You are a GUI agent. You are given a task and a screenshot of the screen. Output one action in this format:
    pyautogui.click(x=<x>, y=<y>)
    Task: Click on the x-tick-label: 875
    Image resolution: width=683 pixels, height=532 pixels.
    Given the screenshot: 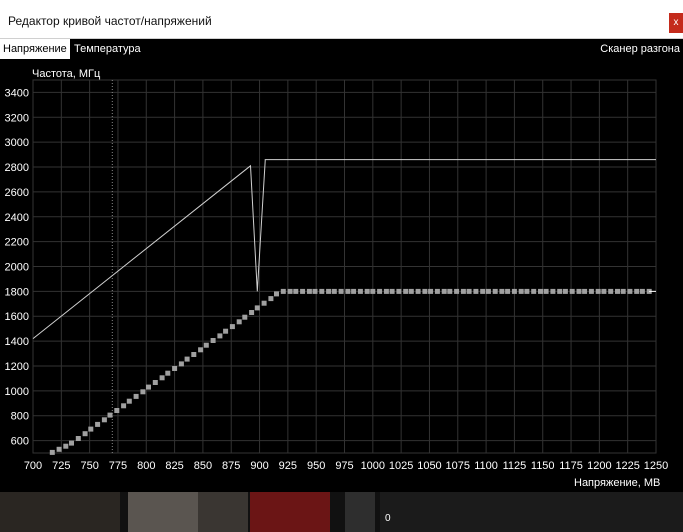 What is the action you would take?
    pyautogui.click(x=231, y=466)
    